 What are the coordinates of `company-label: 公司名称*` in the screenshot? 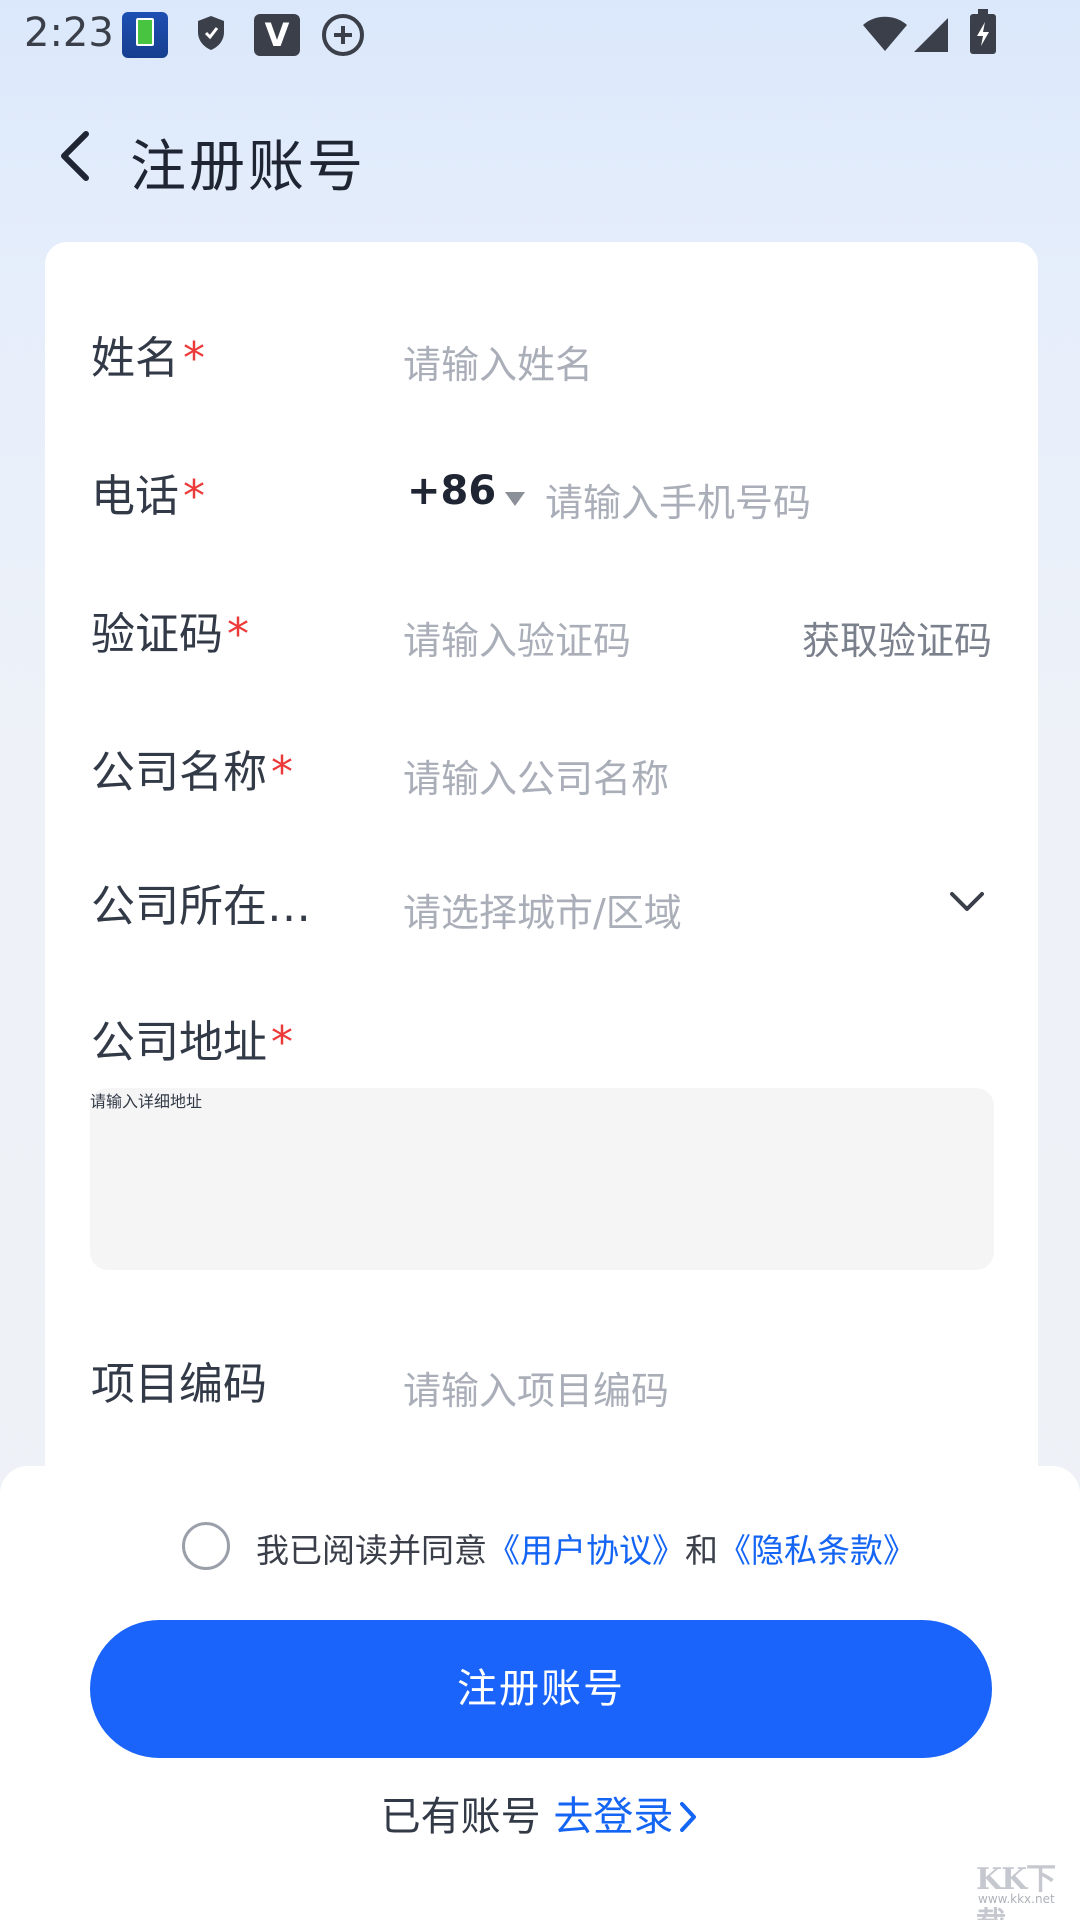 It's located at (192, 772).